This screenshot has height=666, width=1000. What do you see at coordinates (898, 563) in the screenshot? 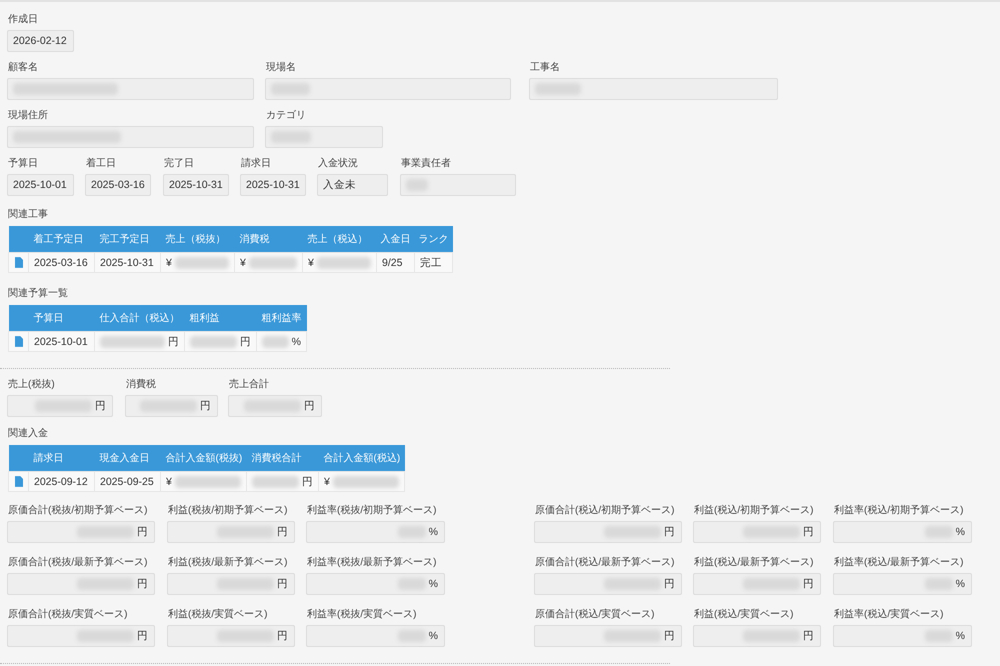
I see `field-label: 利益率(税込/最新予算ベース)` at bounding box center [898, 563].